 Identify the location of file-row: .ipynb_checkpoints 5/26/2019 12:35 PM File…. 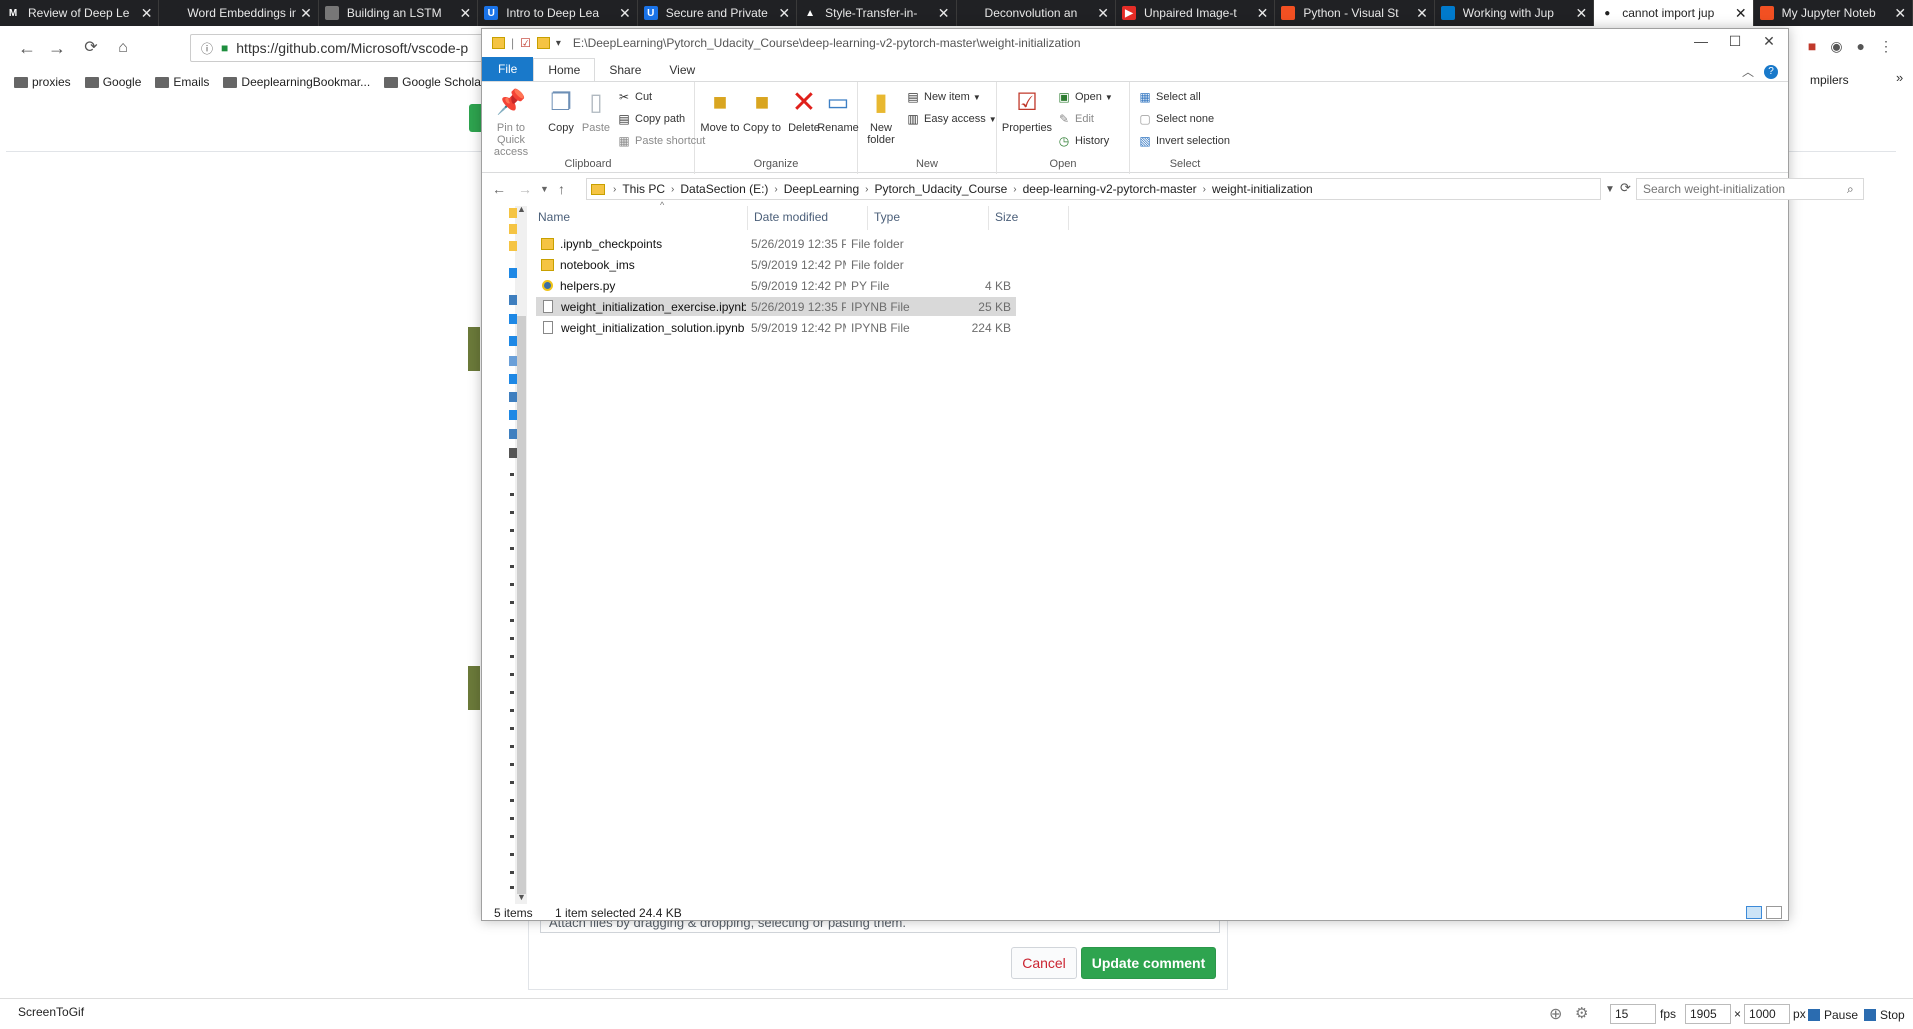
(776, 243).